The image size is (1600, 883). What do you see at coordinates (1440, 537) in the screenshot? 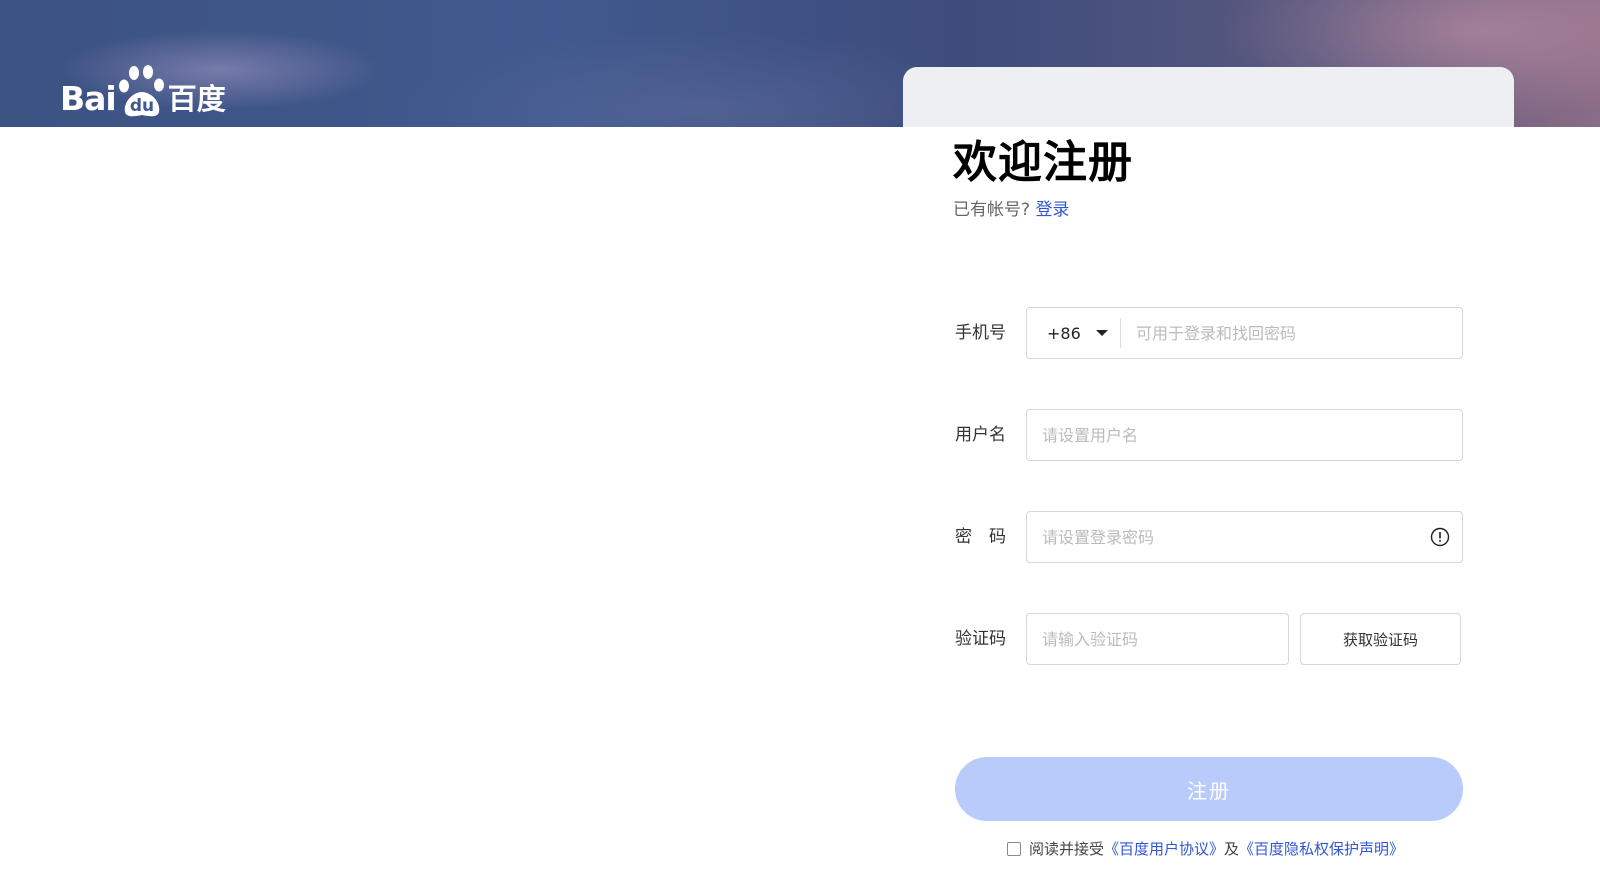
I see `info-icon` at bounding box center [1440, 537].